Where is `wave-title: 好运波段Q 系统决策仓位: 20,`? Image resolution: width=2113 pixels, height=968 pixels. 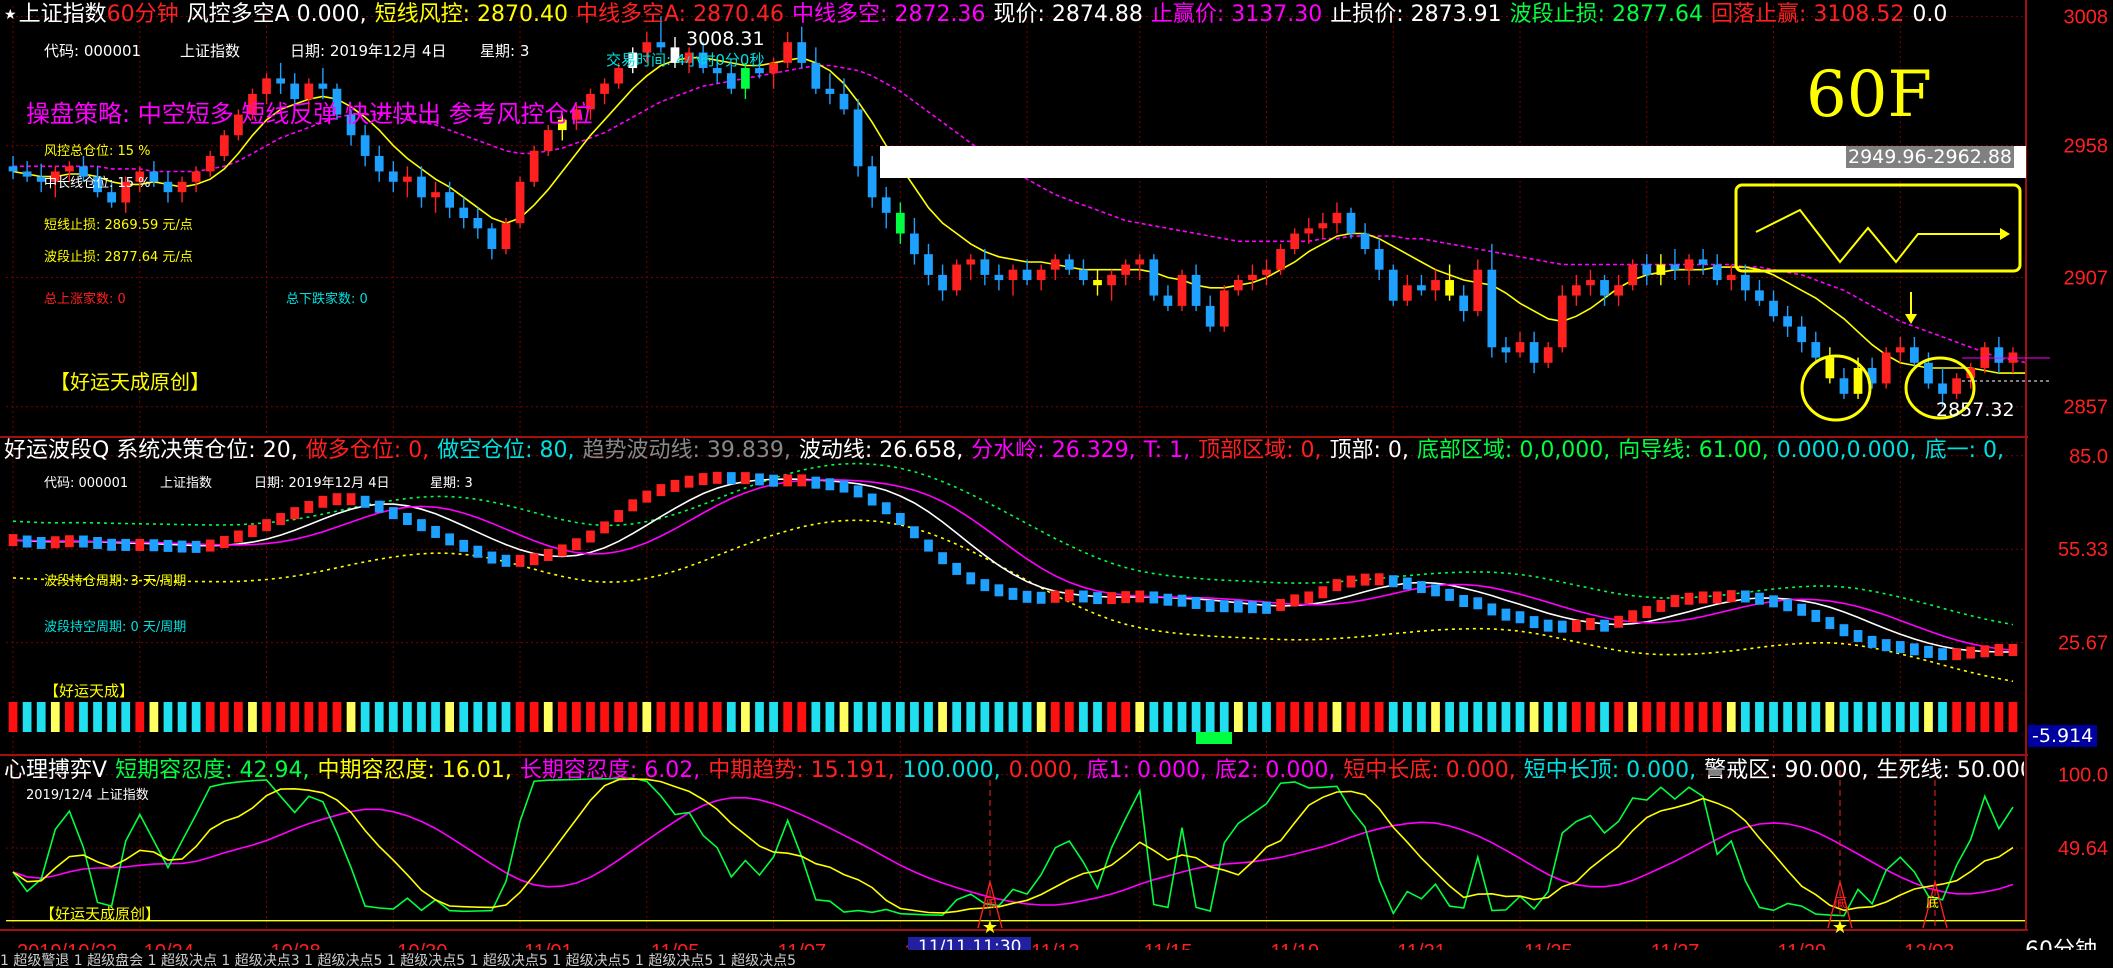
wave-title: 好运波段Q 系统决策仓位: 20, is located at coordinates (151, 450).